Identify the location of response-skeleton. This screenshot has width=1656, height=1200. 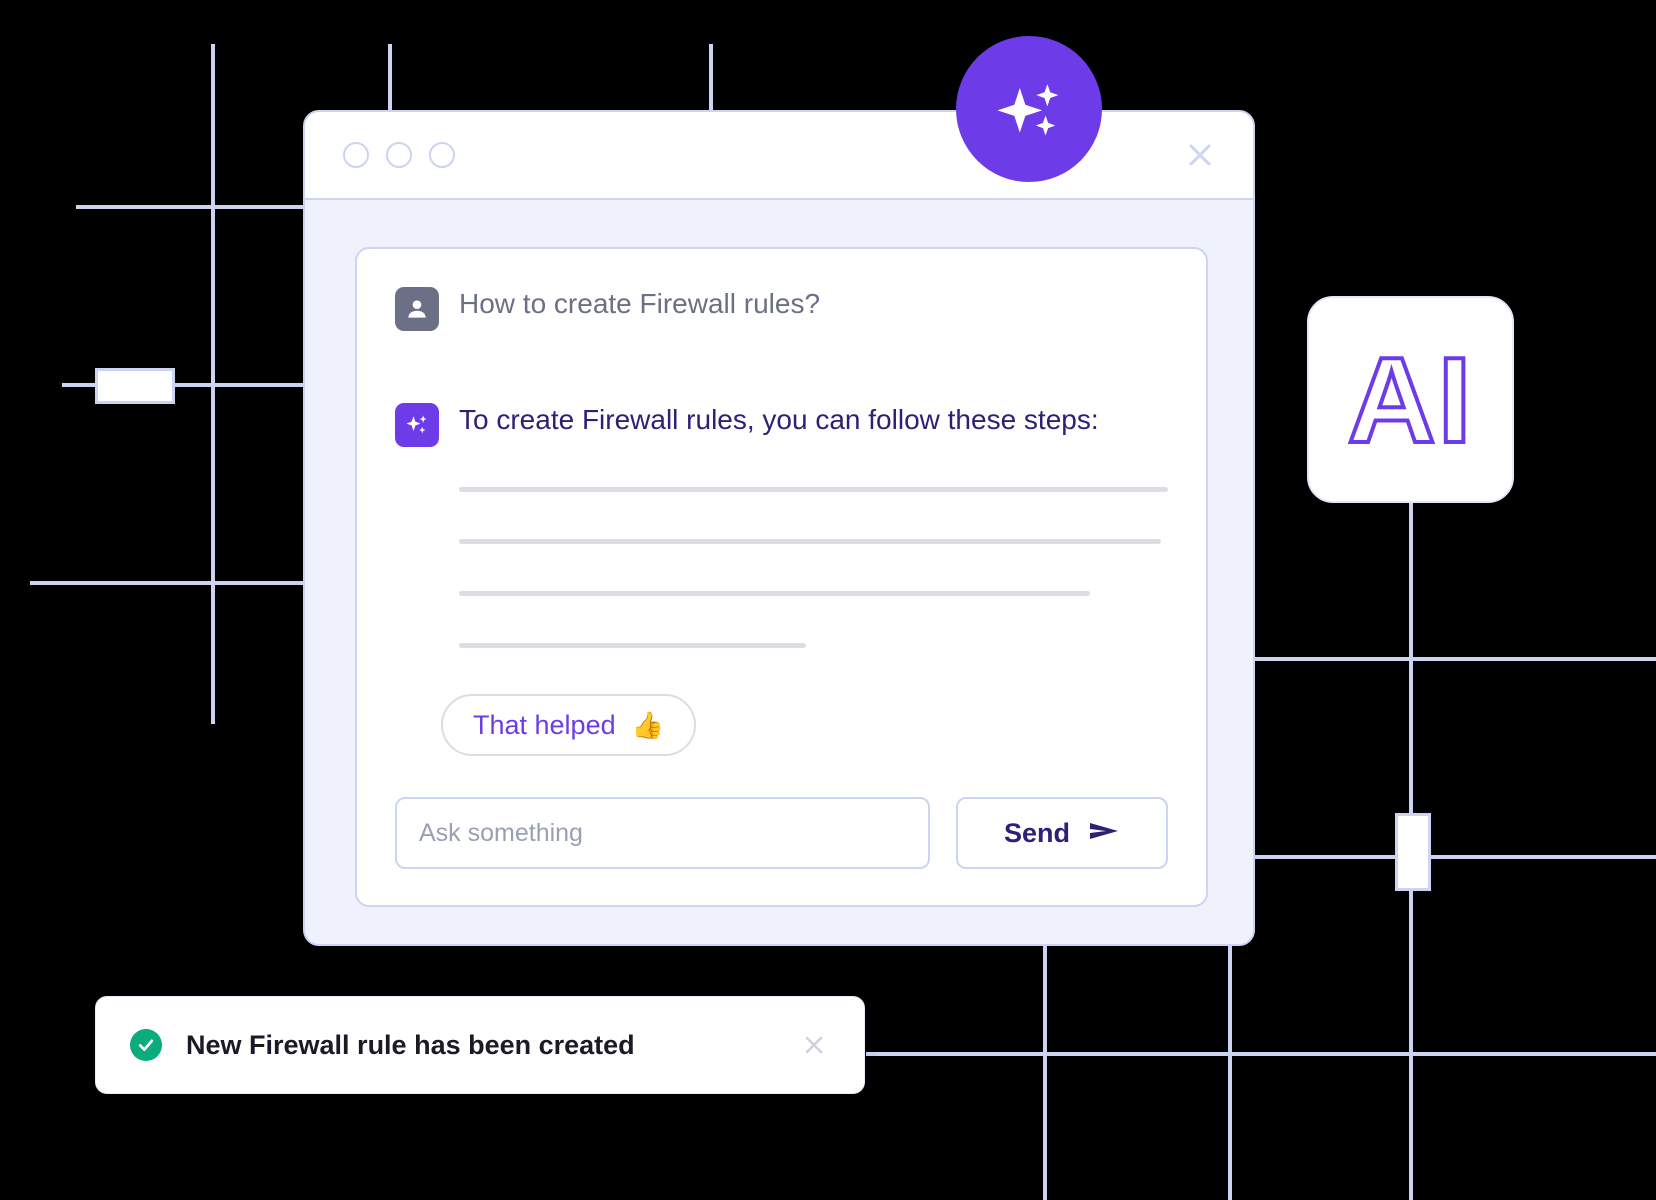
(813, 567).